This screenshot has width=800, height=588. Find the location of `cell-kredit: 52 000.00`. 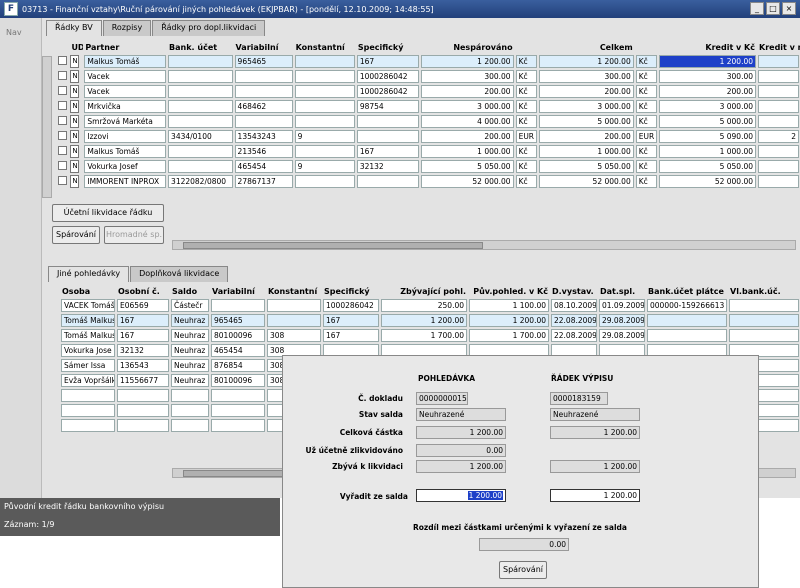

cell-kredit: 52 000.00 is located at coordinates (707, 181).